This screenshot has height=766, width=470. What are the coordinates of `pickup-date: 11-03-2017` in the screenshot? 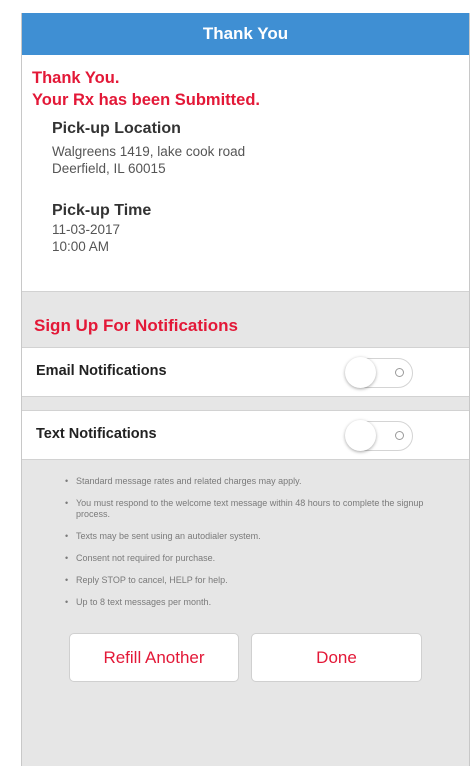 It's located at (86, 229).